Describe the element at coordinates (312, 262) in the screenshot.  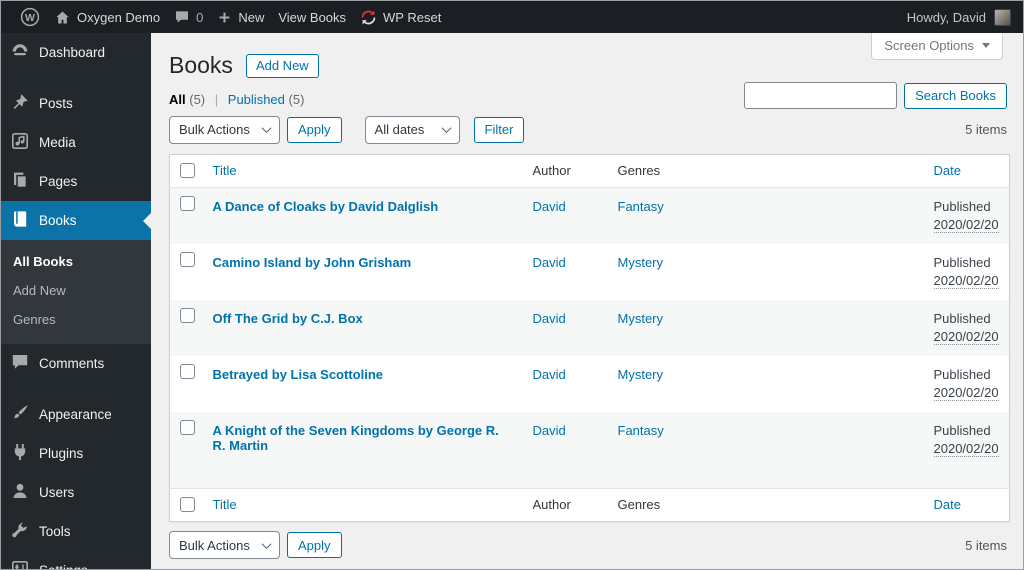
I see `book-title-link: Camino Island by John Grisham` at that location.